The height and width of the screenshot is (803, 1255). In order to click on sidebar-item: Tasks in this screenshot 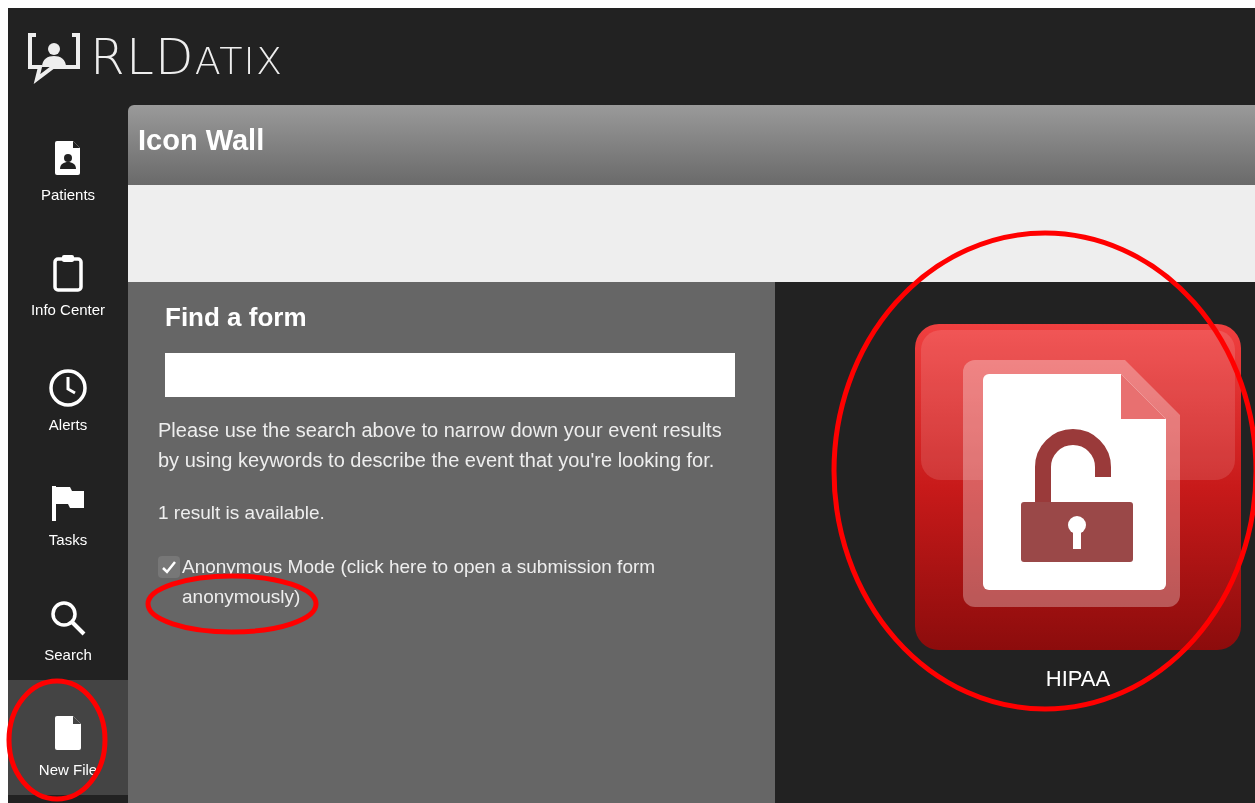, I will do `click(68, 507)`.